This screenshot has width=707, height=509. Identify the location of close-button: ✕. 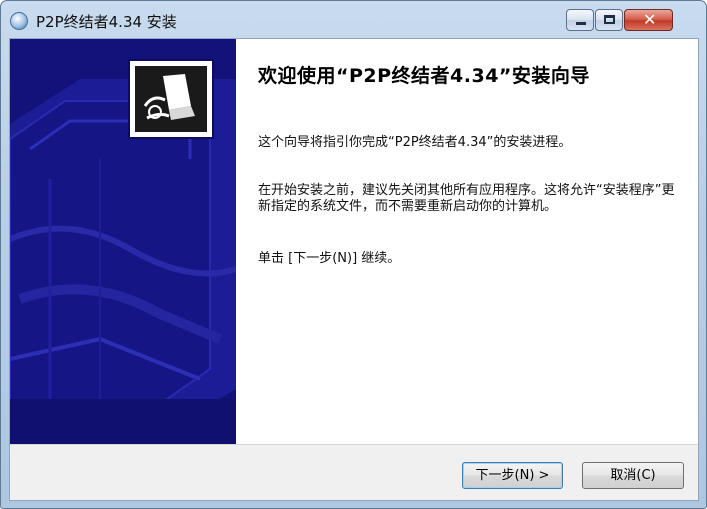
(648, 20).